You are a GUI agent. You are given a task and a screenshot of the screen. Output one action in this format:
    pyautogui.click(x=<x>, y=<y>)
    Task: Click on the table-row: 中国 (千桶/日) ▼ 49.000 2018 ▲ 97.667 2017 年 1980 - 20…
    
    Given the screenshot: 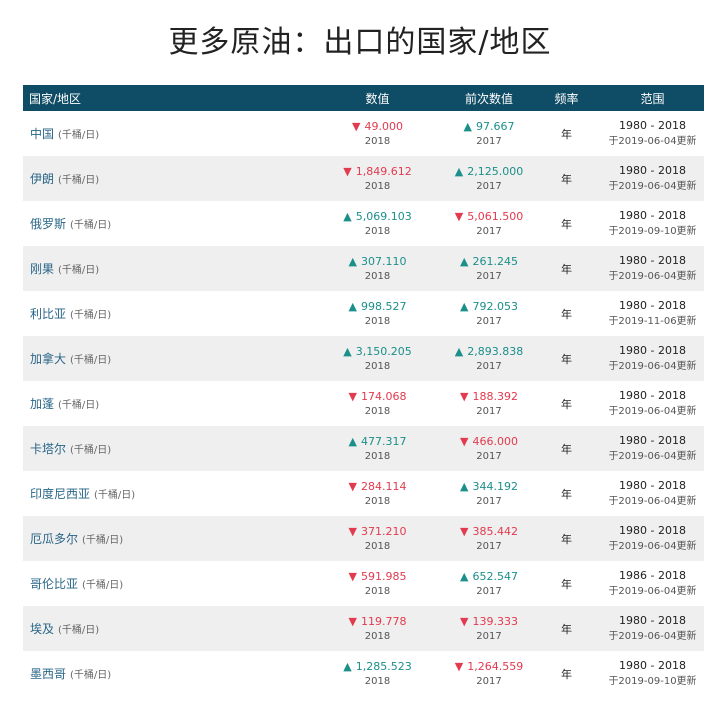 What is the action you would take?
    pyautogui.click(x=363, y=133)
    